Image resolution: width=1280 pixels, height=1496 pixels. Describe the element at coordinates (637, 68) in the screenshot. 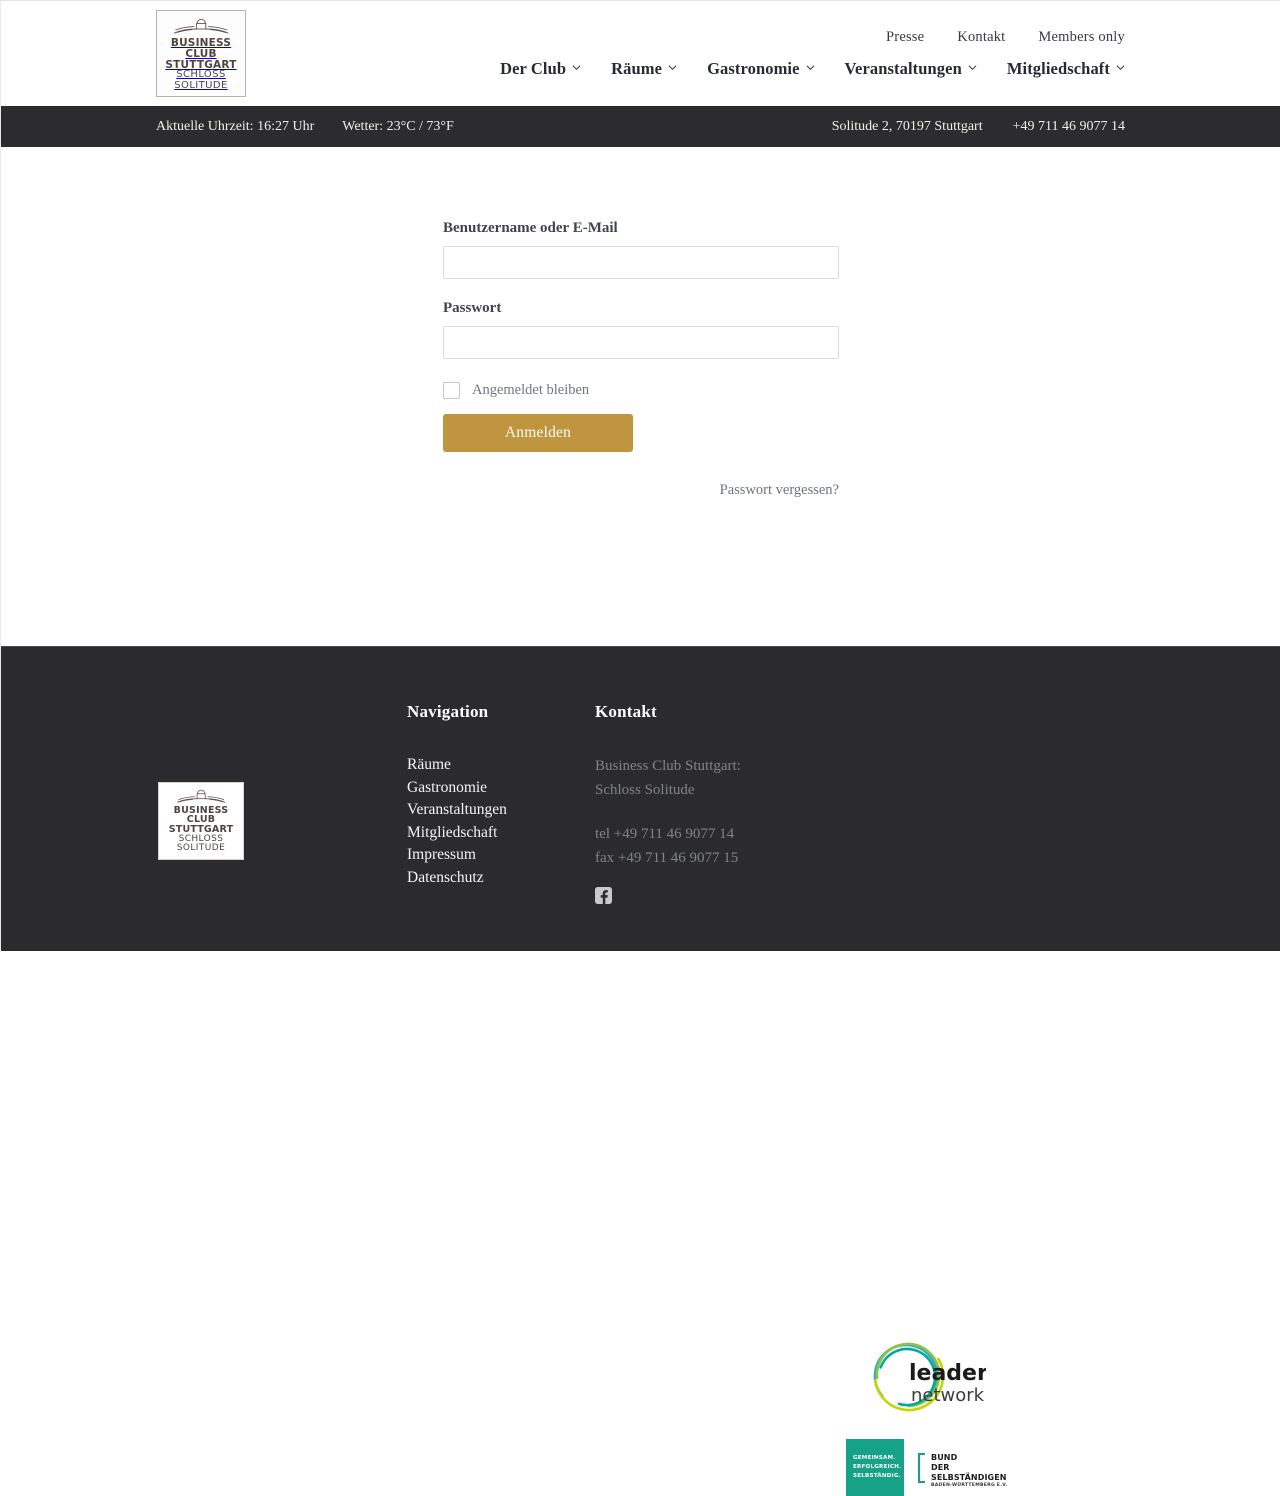

I see `nav-item-raume-label: Räume` at that location.